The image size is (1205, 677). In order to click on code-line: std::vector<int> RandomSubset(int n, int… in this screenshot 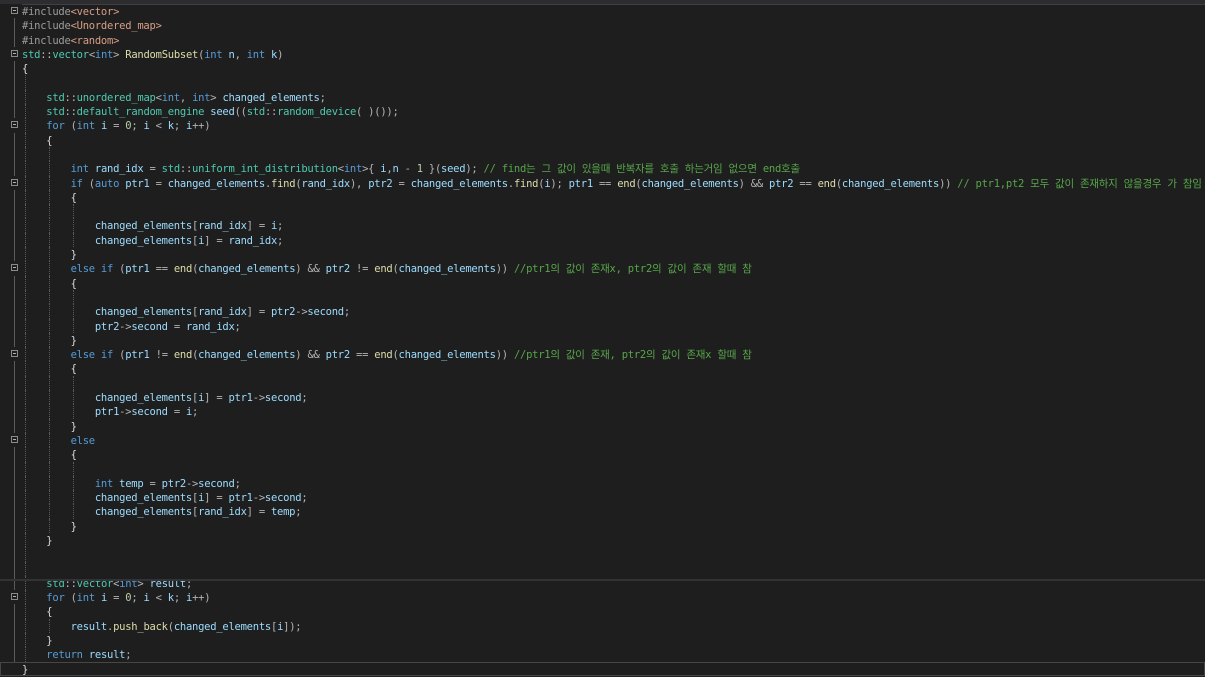, I will do `click(602, 54)`.